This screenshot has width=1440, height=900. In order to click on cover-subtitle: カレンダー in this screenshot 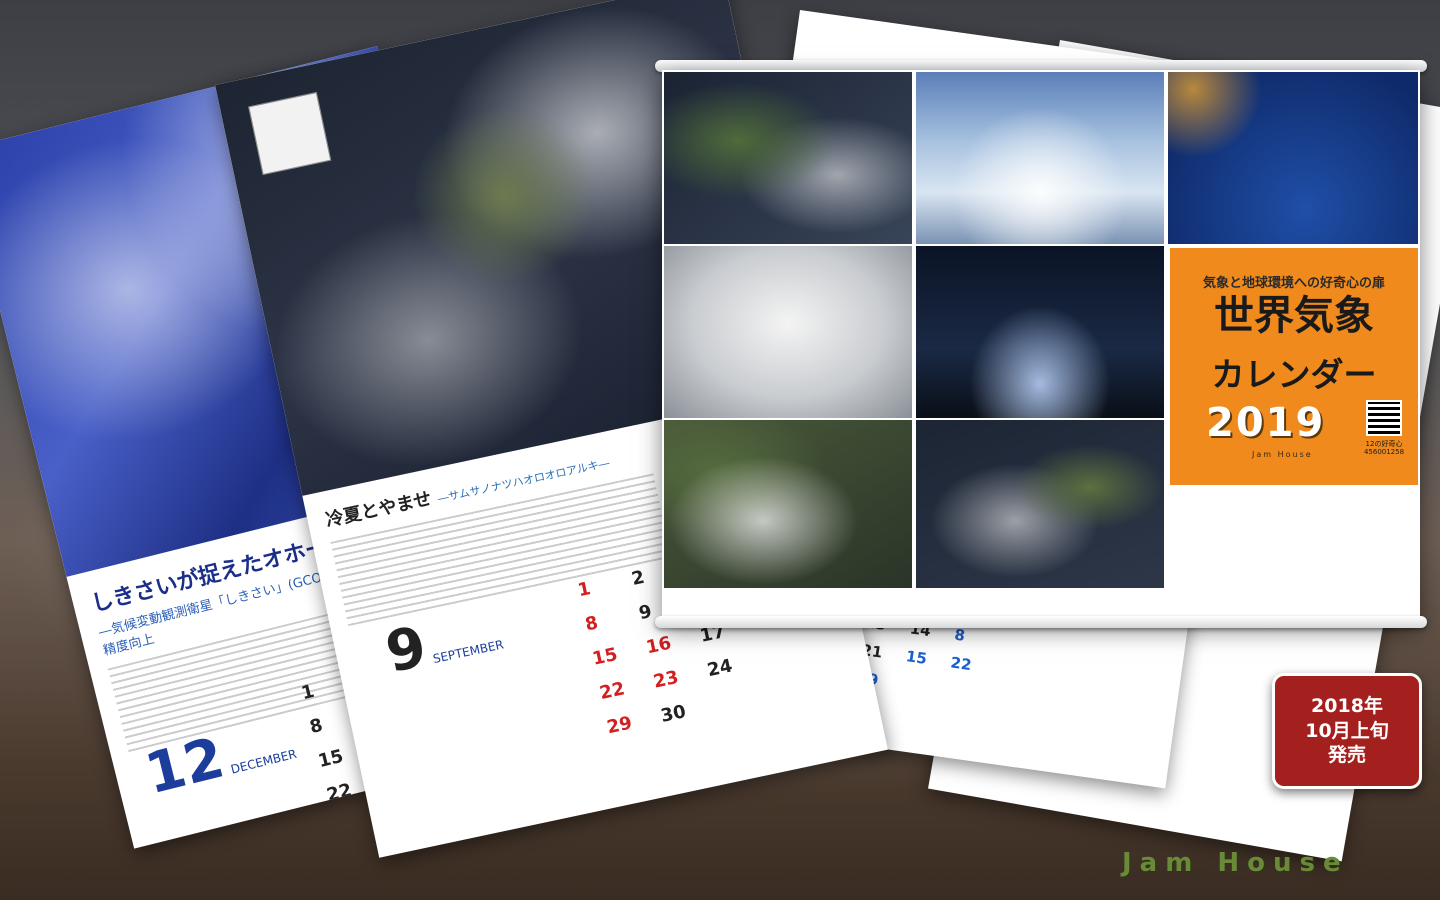, I will do `click(1294, 374)`.